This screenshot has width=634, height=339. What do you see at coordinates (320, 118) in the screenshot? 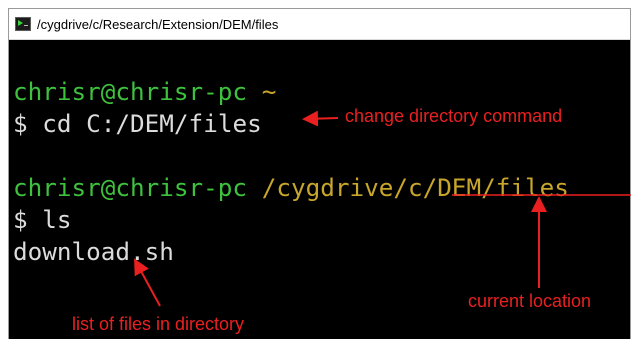
I see `cd-arrow` at bounding box center [320, 118].